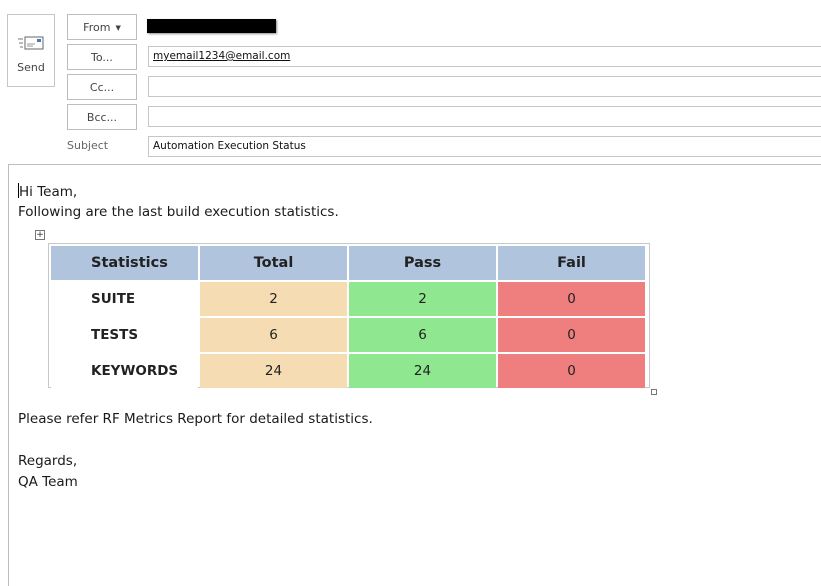  I want to click on from-button: From ▼, so click(102, 27).